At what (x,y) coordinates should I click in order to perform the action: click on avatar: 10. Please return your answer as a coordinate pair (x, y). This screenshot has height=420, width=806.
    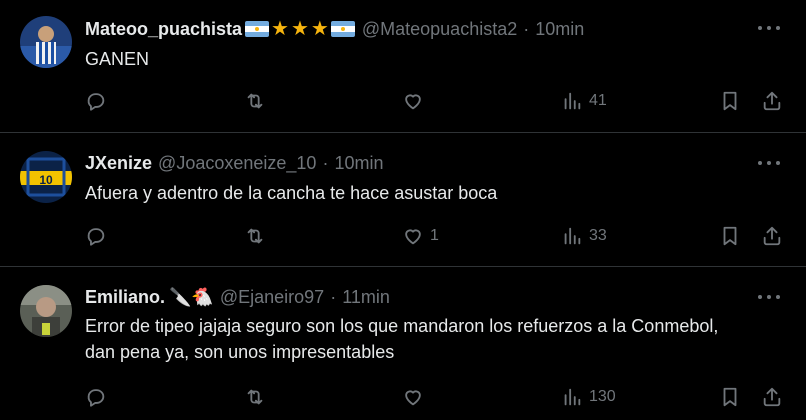
    Looking at the image, I should click on (46, 177).